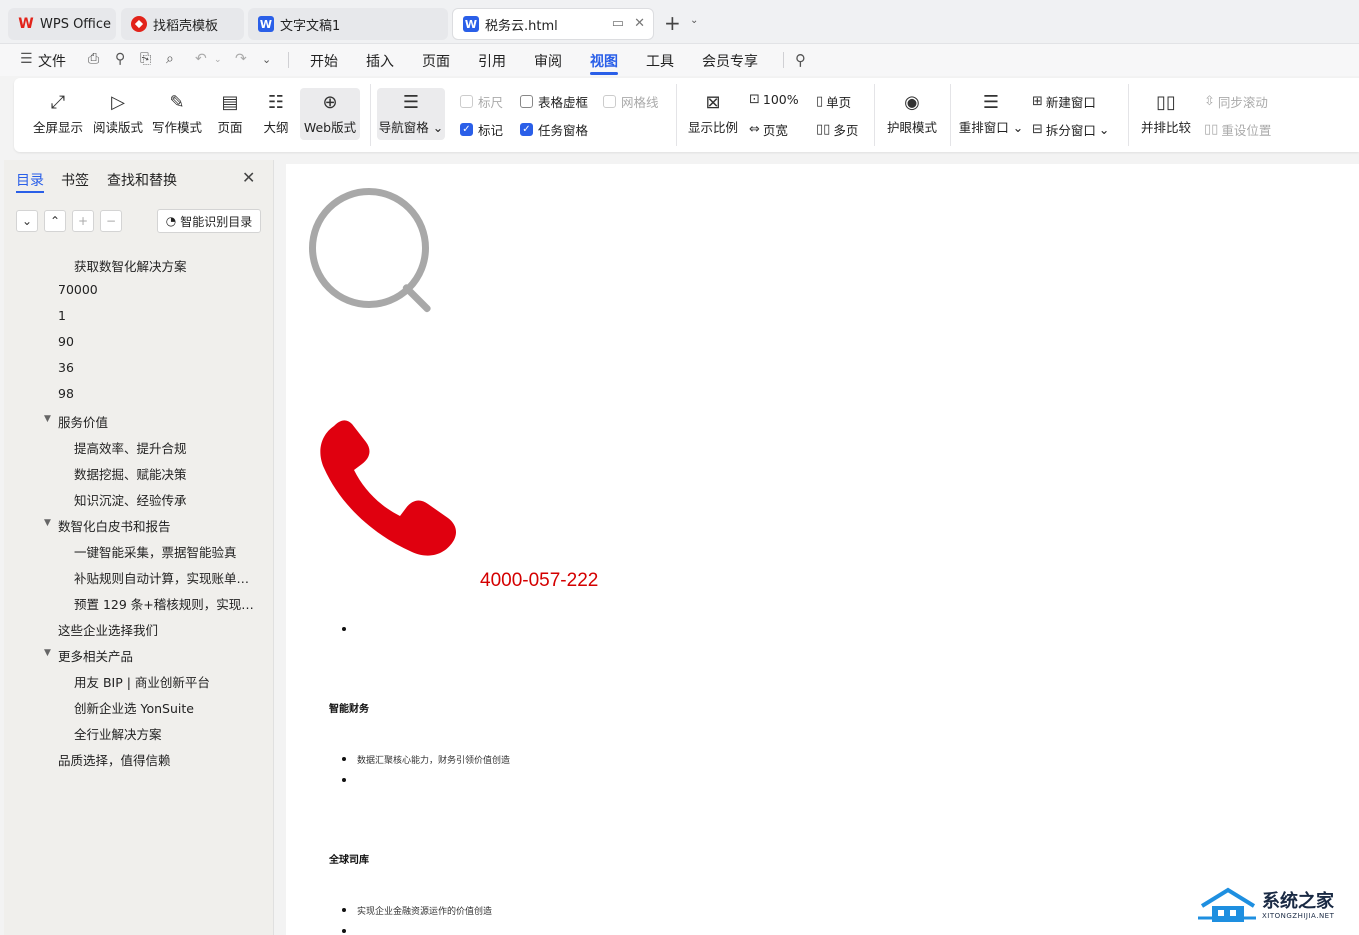 This screenshot has width=1359, height=935. What do you see at coordinates (93, 59) in the screenshot?
I see `save-icon: ⎙` at bounding box center [93, 59].